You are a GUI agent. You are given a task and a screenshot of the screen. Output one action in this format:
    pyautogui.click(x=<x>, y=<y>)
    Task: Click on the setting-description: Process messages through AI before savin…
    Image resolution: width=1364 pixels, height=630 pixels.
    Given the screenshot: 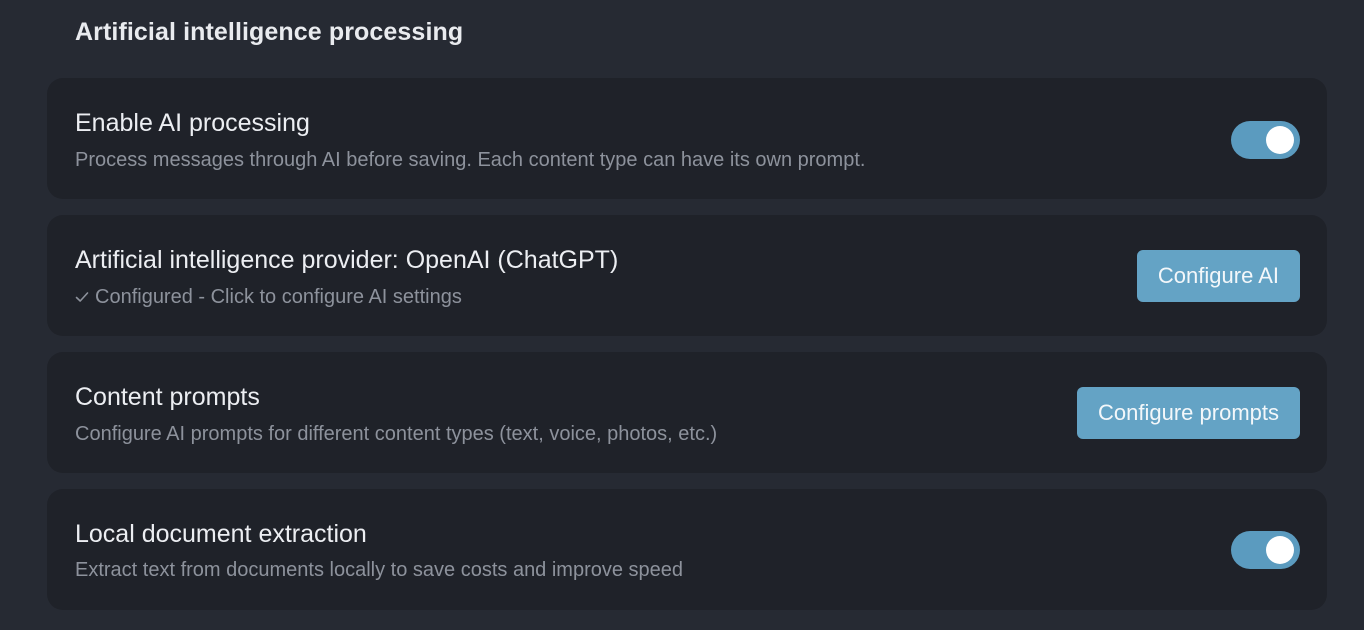 What is the action you would take?
    pyautogui.click(x=470, y=160)
    